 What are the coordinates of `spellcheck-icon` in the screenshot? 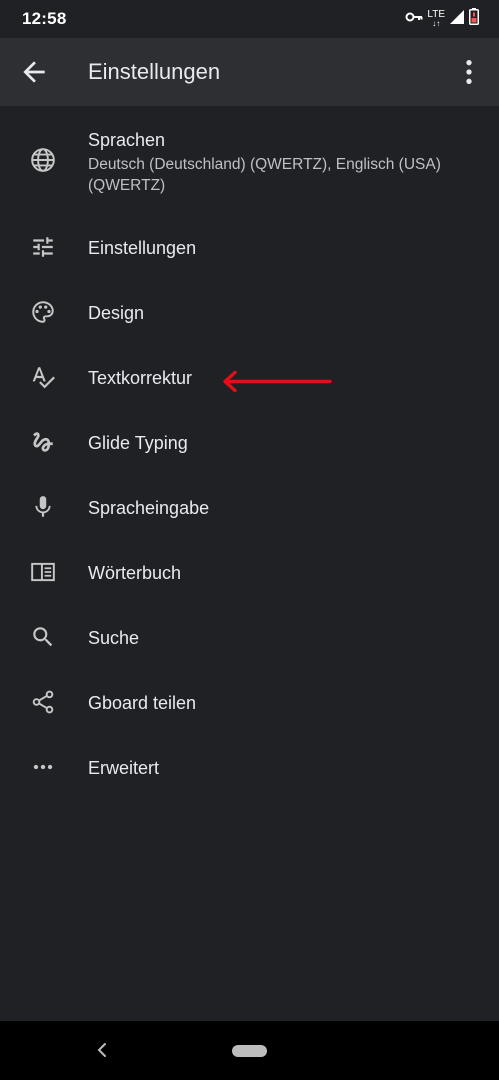 It's located at (43, 377).